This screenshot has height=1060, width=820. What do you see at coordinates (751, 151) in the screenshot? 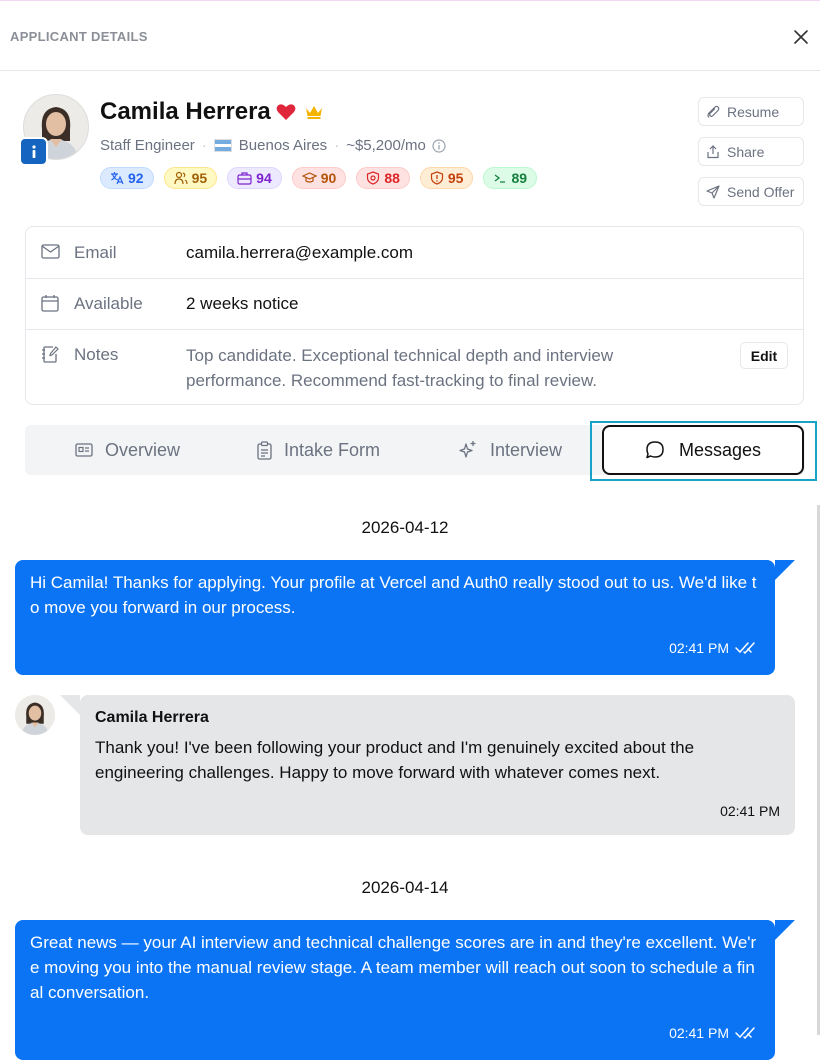
I see `share-button: Share` at bounding box center [751, 151].